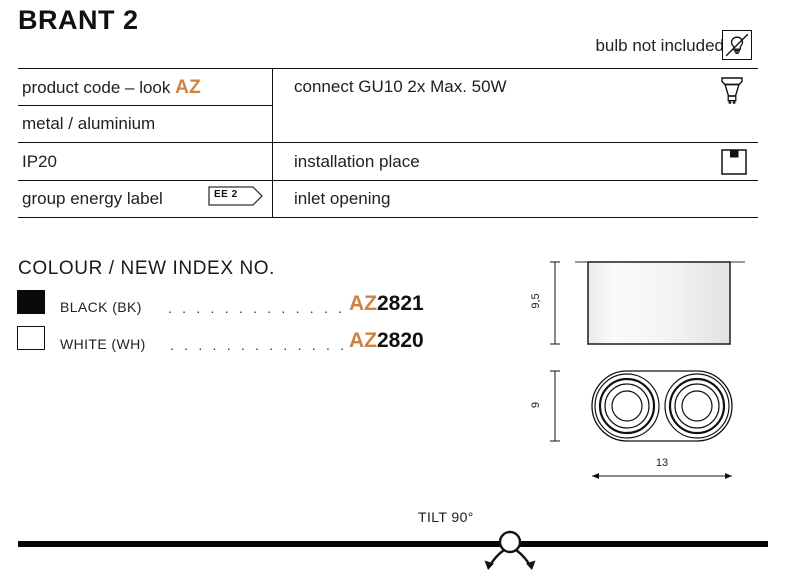 The width and height of the screenshot is (786, 575). I want to click on table-cell-material: metal / aluminium, so click(89, 123).